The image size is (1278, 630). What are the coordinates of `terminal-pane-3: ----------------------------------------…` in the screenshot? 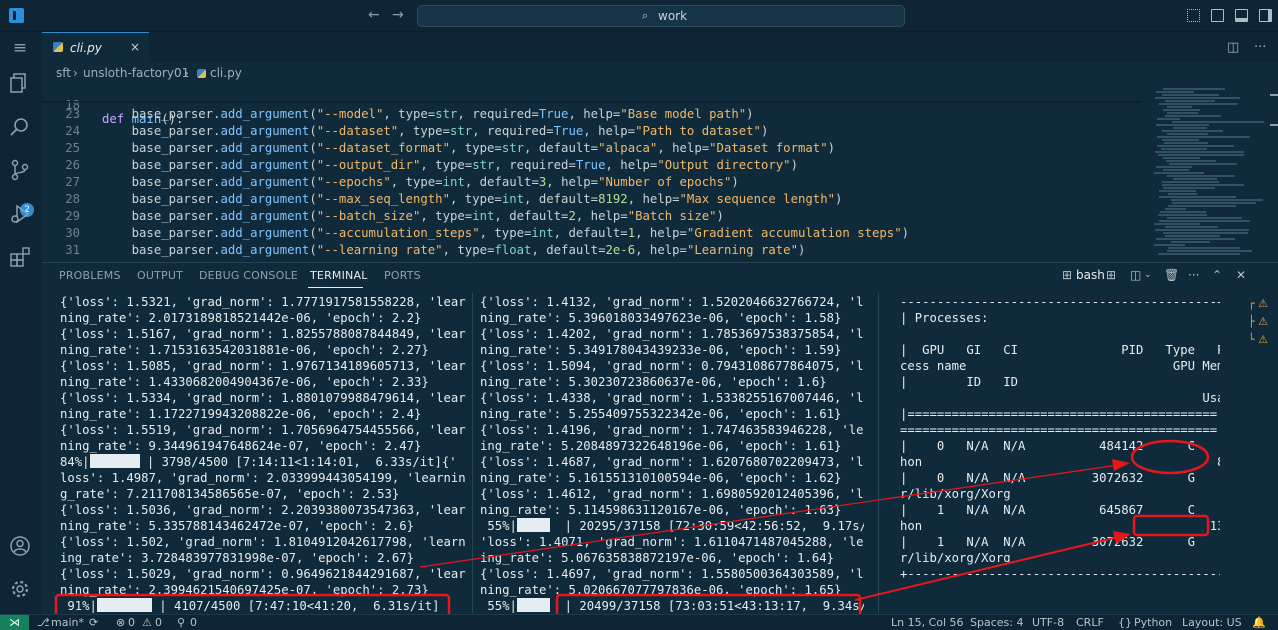 It's located at (1060, 455).